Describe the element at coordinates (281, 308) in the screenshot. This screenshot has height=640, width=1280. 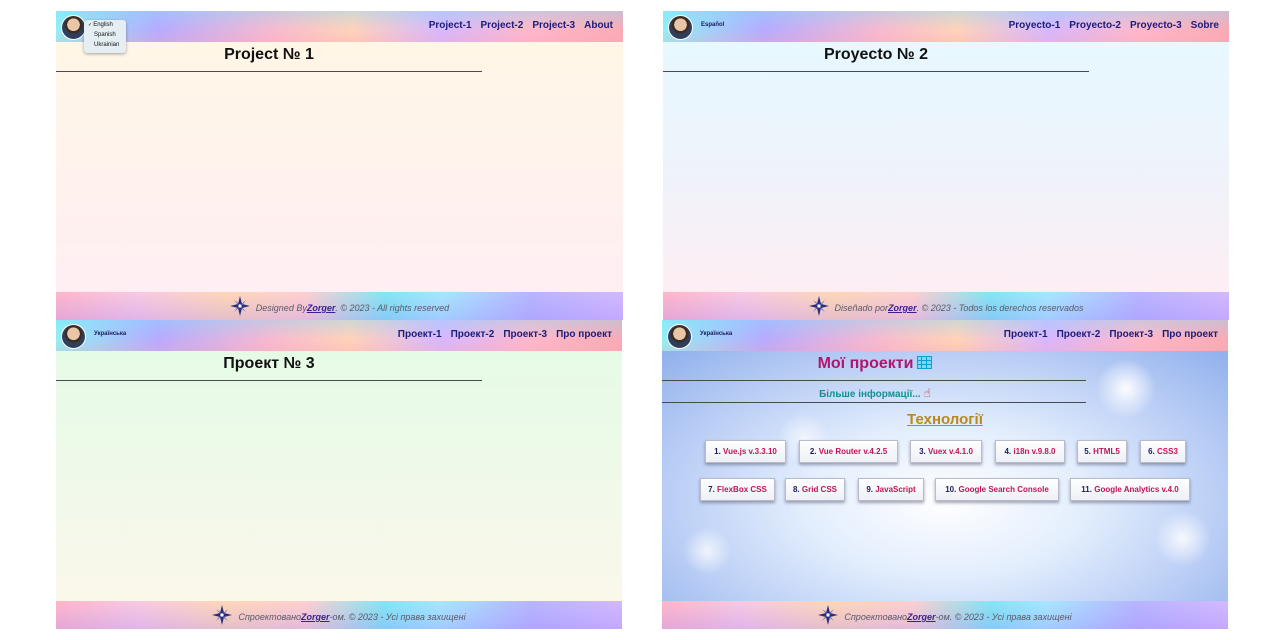
I see `footer-prefix: Designed By` at that location.